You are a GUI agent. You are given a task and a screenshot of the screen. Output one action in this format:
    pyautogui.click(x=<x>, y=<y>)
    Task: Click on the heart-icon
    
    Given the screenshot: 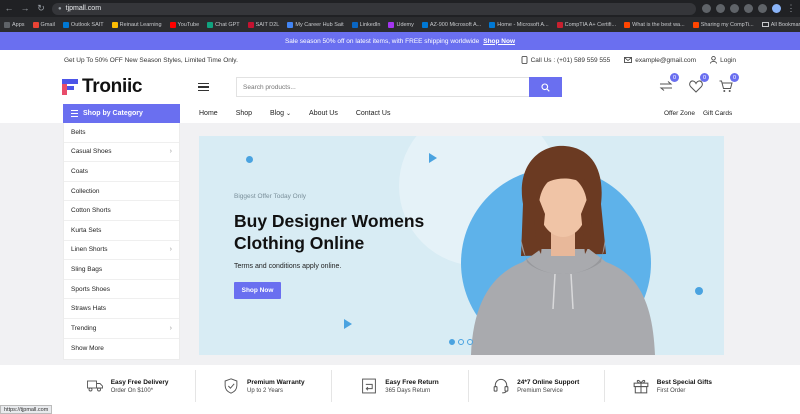 What is the action you would take?
    pyautogui.click(x=696, y=86)
    